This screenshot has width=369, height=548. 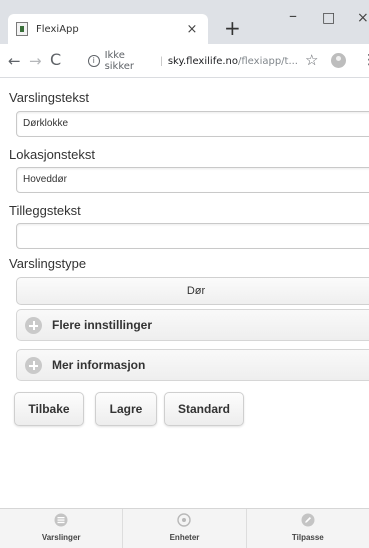 What do you see at coordinates (55, 59) in the screenshot?
I see `reload-icon: C` at bounding box center [55, 59].